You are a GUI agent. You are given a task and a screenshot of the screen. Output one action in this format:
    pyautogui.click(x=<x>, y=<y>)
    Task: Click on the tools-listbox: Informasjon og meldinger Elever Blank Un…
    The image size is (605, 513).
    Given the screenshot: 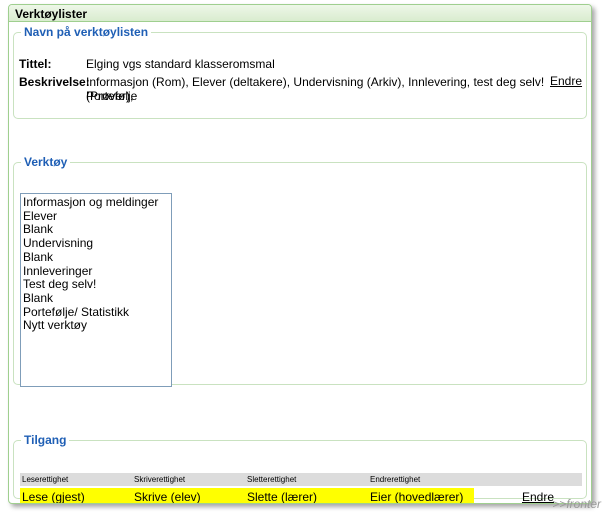 What is the action you would take?
    pyautogui.click(x=96, y=290)
    